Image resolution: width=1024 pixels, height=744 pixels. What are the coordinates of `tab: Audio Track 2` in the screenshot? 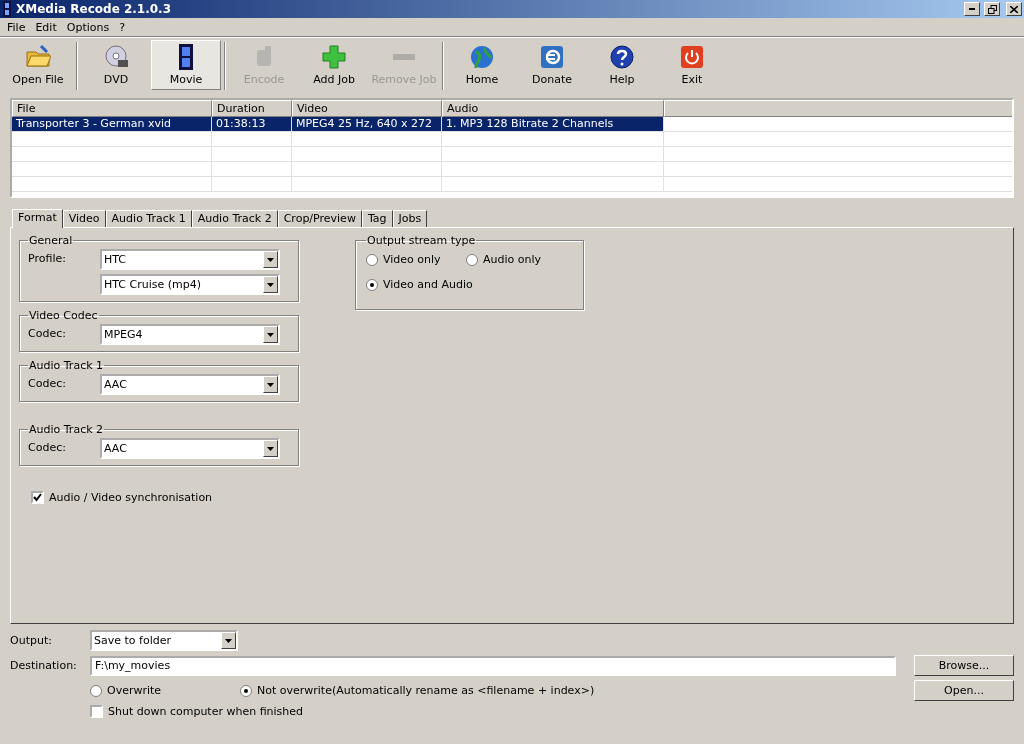 It's located at (234, 218).